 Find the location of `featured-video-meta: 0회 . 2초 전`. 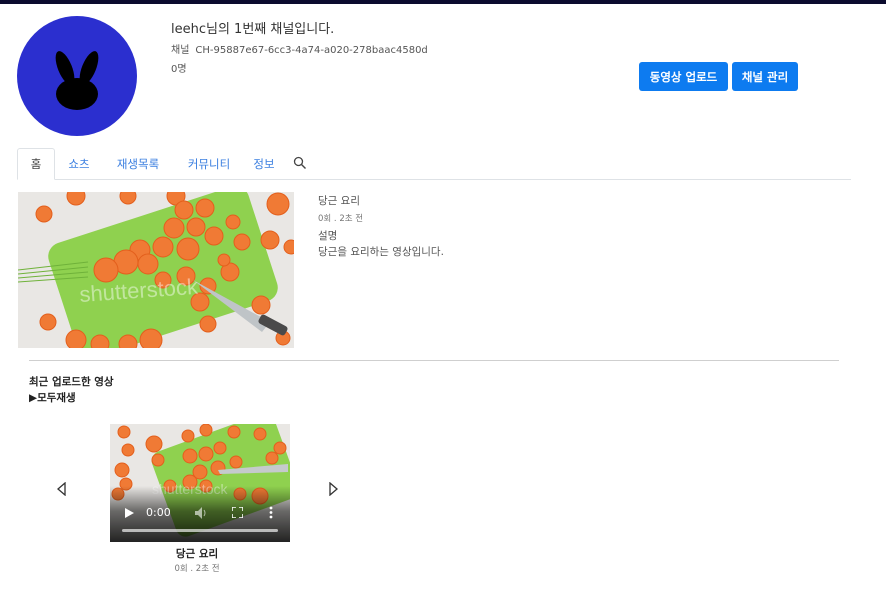

featured-video-meta: 0회 . 2초 전 is located at coordinates (341, 219).